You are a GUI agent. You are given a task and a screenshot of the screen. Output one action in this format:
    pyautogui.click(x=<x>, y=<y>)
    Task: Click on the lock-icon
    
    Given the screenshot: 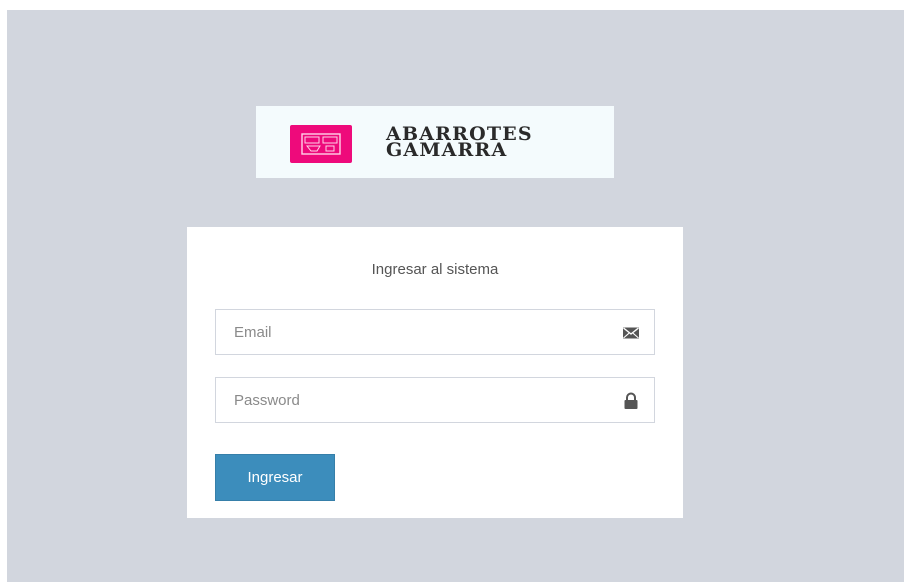 What is the action you would take?
    pyautogui.click(x=631, y=401)
    